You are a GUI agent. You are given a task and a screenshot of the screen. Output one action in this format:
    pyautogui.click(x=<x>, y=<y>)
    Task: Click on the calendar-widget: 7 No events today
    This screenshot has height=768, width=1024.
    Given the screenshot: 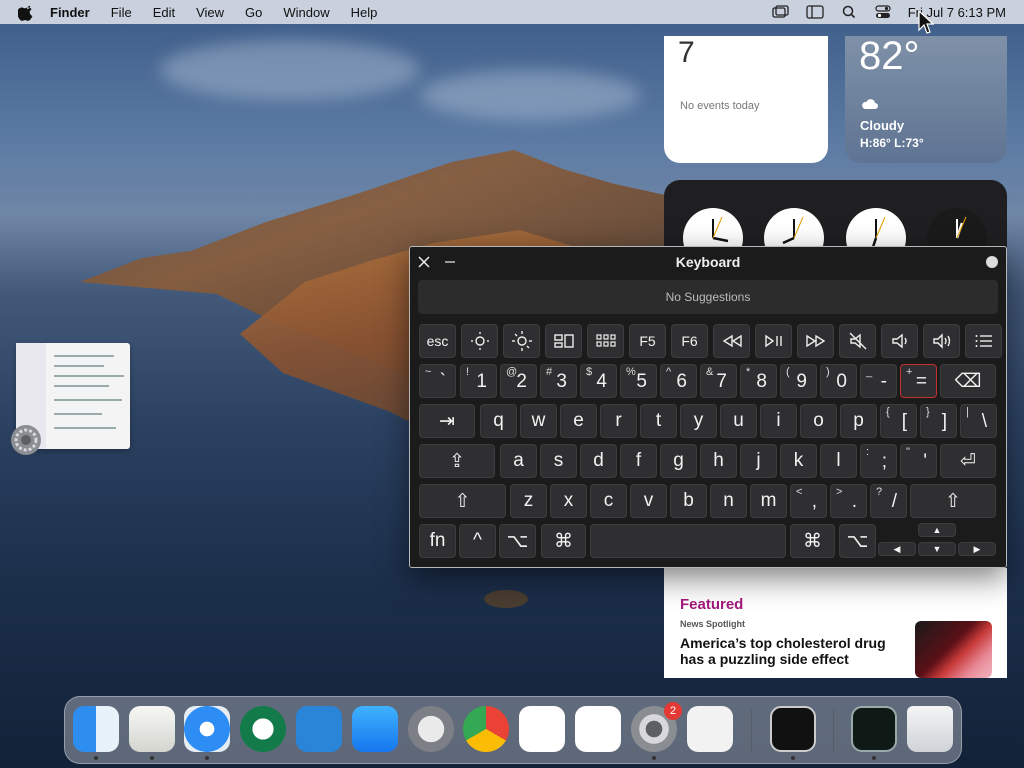 What is the action you would take?
    pyautogui.click(x=746, y=99)
    